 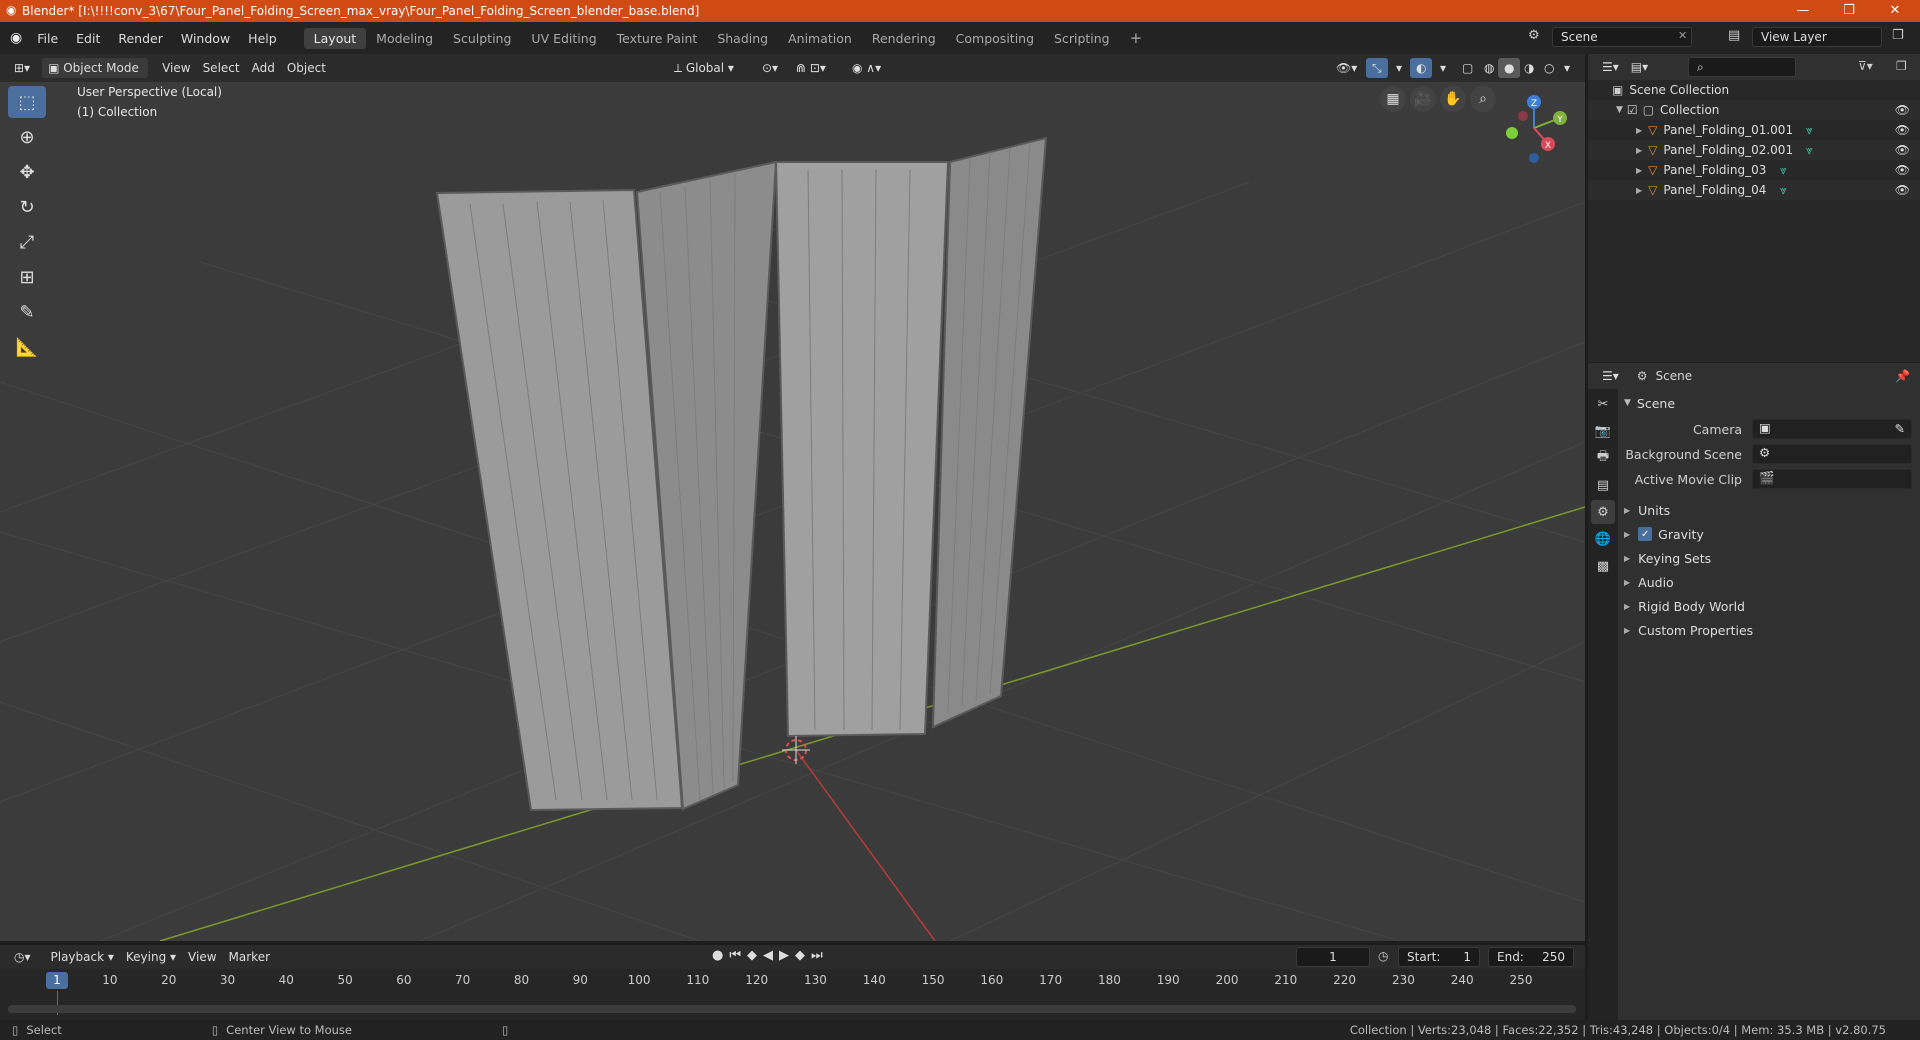 I want to click on timeline-editor-type-icon: ◷▾, so click(x=22, y=957).